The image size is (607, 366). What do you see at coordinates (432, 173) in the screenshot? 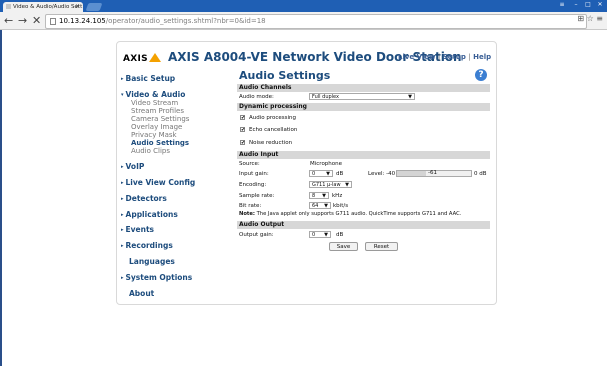
I see `level-value: -61` at bounding box center [432, 173].